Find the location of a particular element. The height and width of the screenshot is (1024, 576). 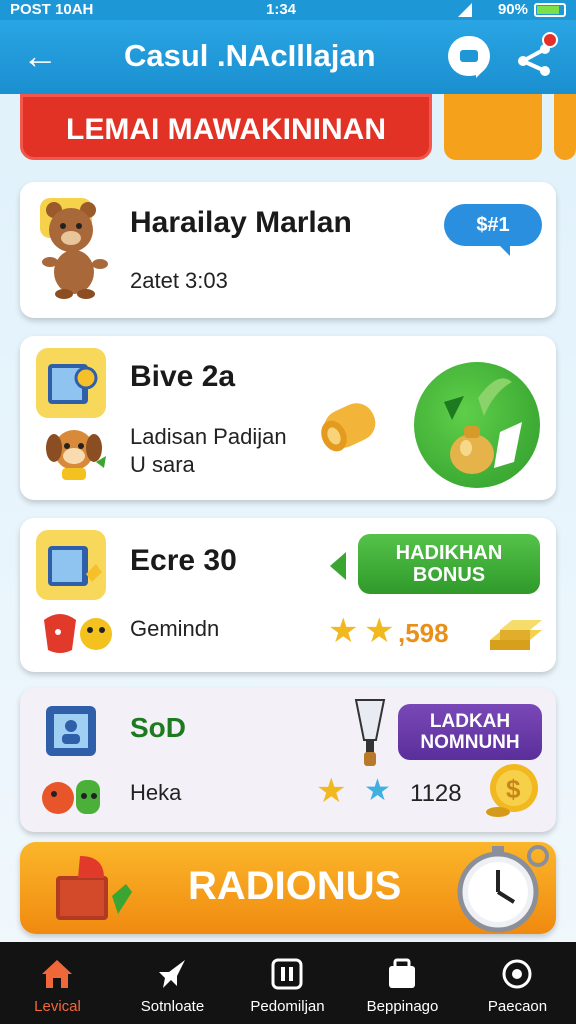

dog-character-icon is located at coordinates (75, 452).